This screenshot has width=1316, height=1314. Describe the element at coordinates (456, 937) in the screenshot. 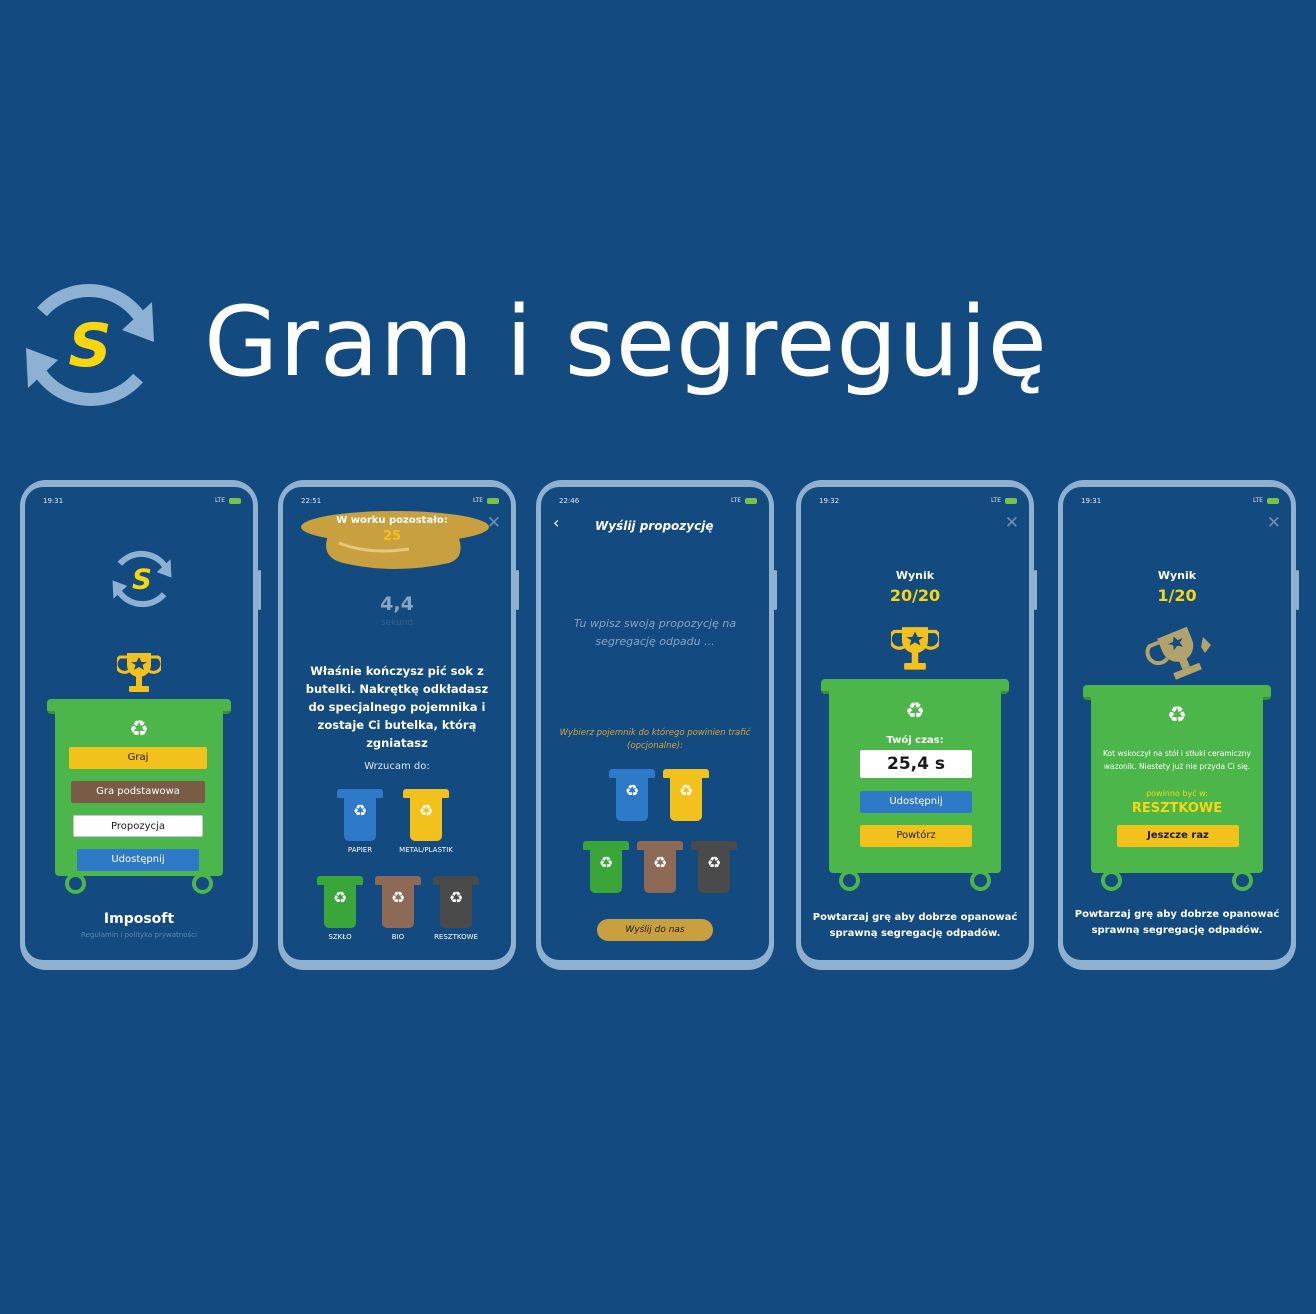

I see `bin-label-residual: RESZTKOWE` at that location.